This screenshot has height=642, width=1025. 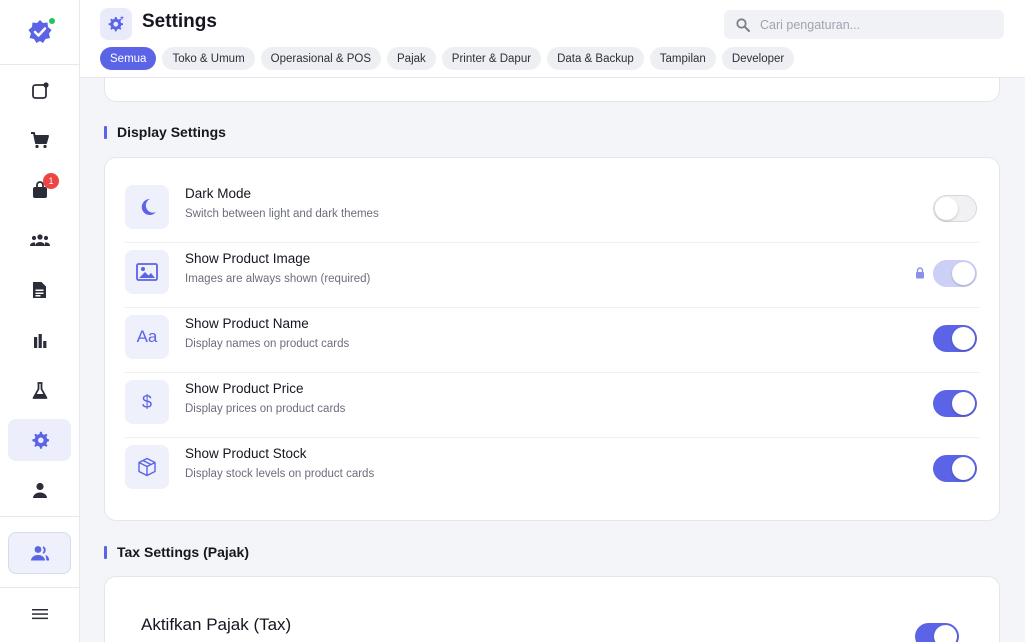 I want to click on tab-operasional-pos: Operasional & POS, so click(x=321, y=58).